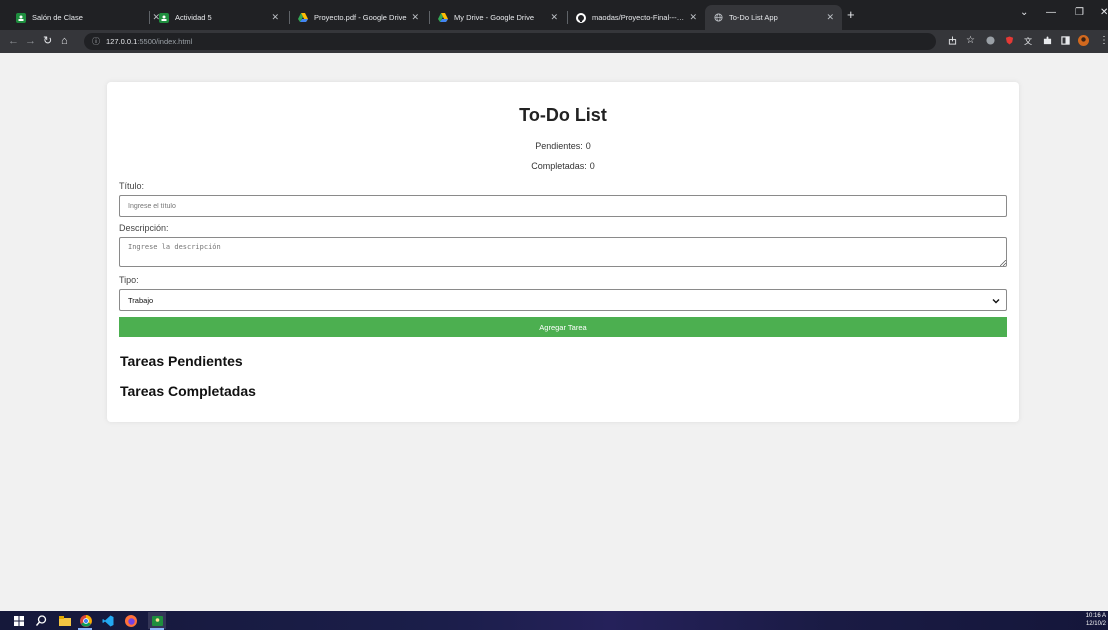 The image size is (1108, 630). I want to click on url-host: 127.0.0.1, so click(122, 41).